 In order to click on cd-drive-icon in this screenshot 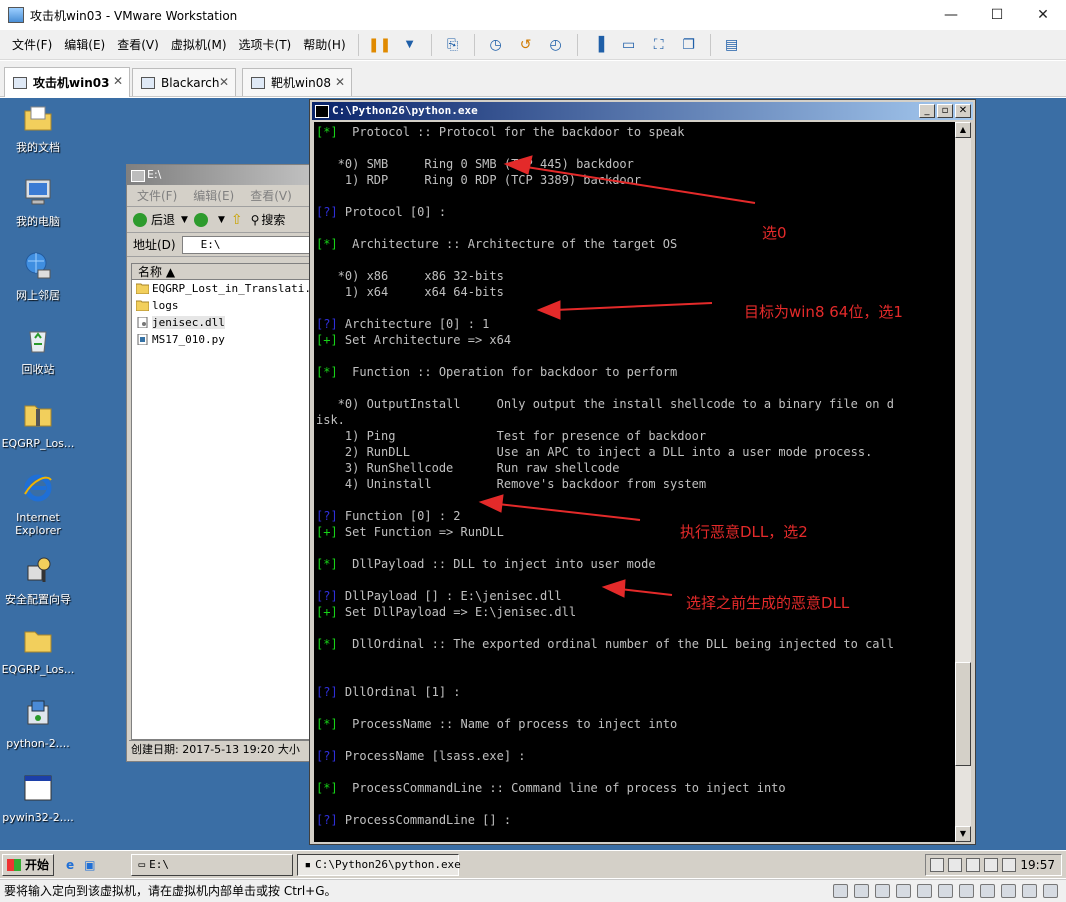, I will do `click(861, 891)`.